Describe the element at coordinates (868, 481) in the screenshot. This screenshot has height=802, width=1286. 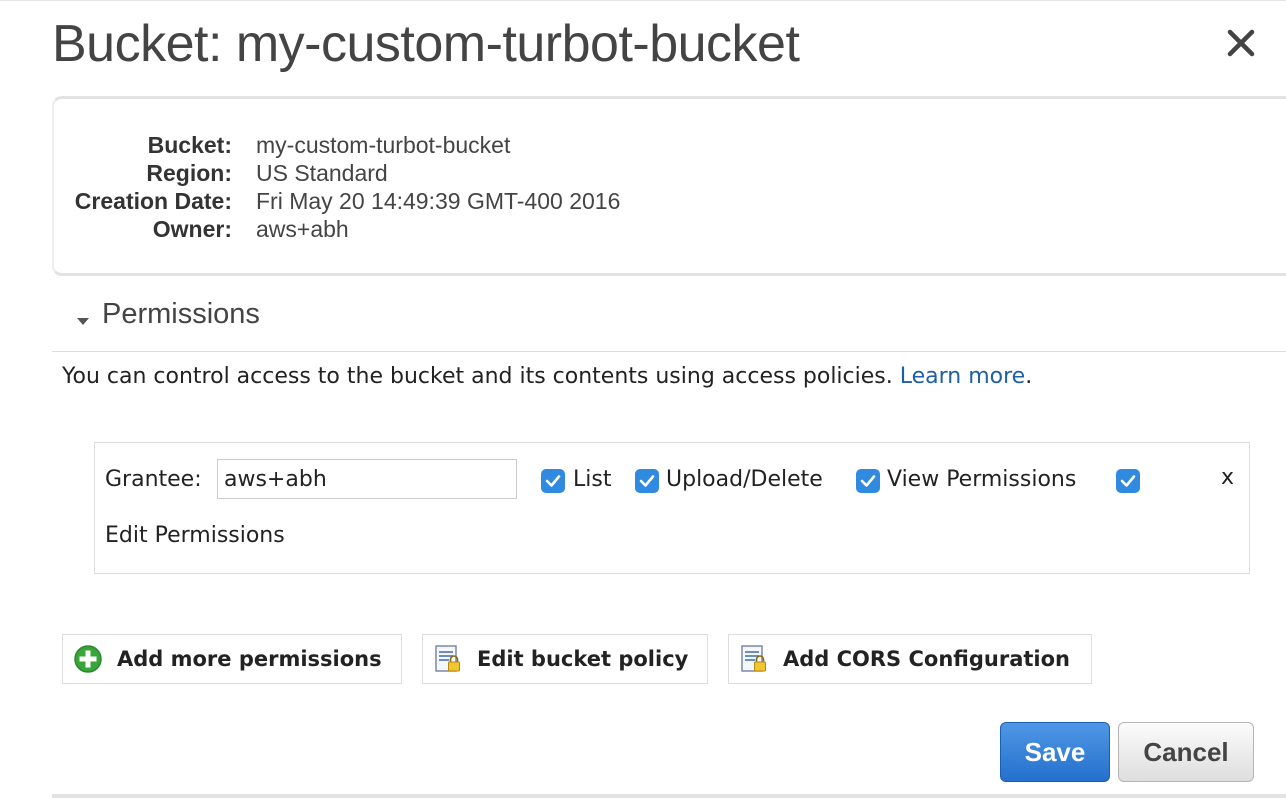
I see `view-permissions-checkbox` at that location.